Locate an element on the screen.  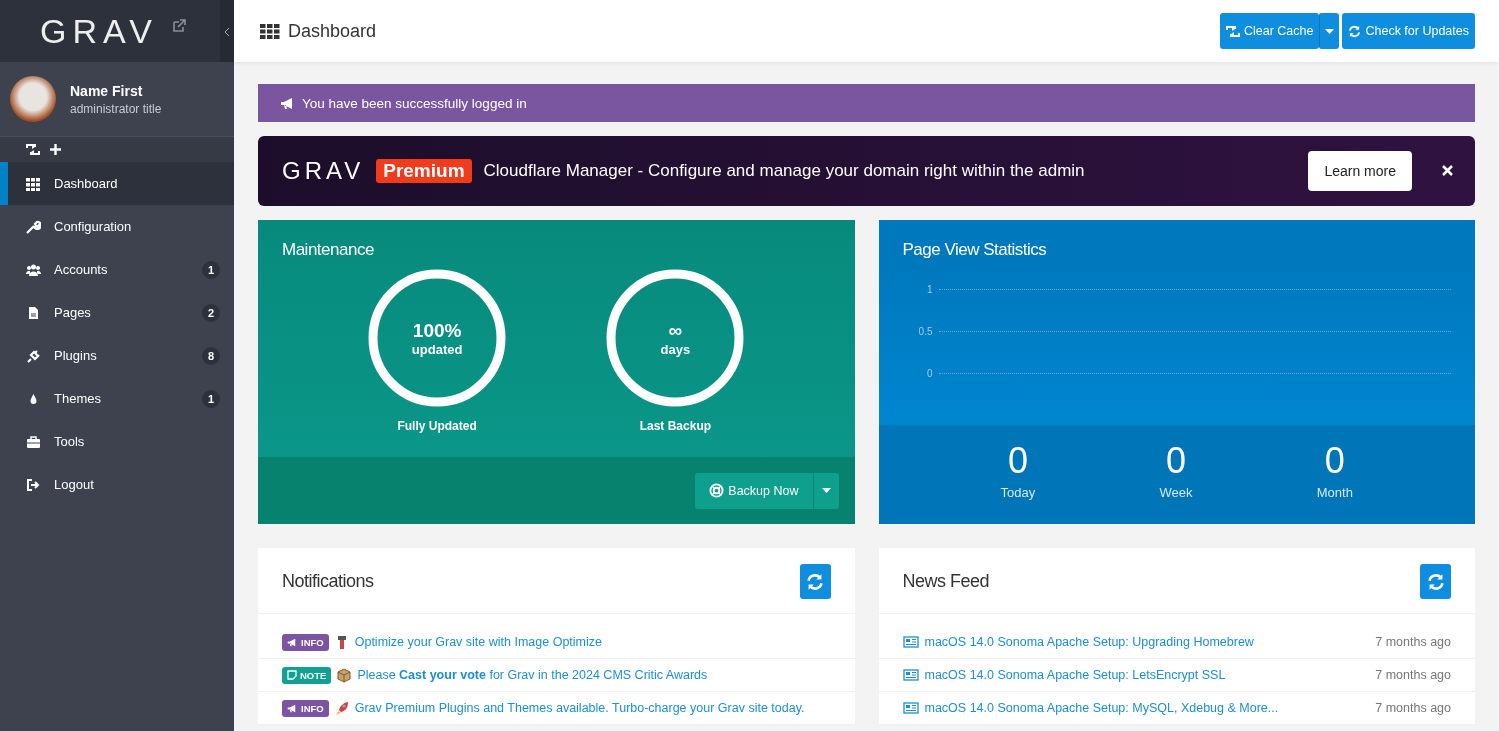
notification-link: Grav Premium Plugins and Themes available. Turbo-charge your Grav site today. is located at coordinates (592, 708).